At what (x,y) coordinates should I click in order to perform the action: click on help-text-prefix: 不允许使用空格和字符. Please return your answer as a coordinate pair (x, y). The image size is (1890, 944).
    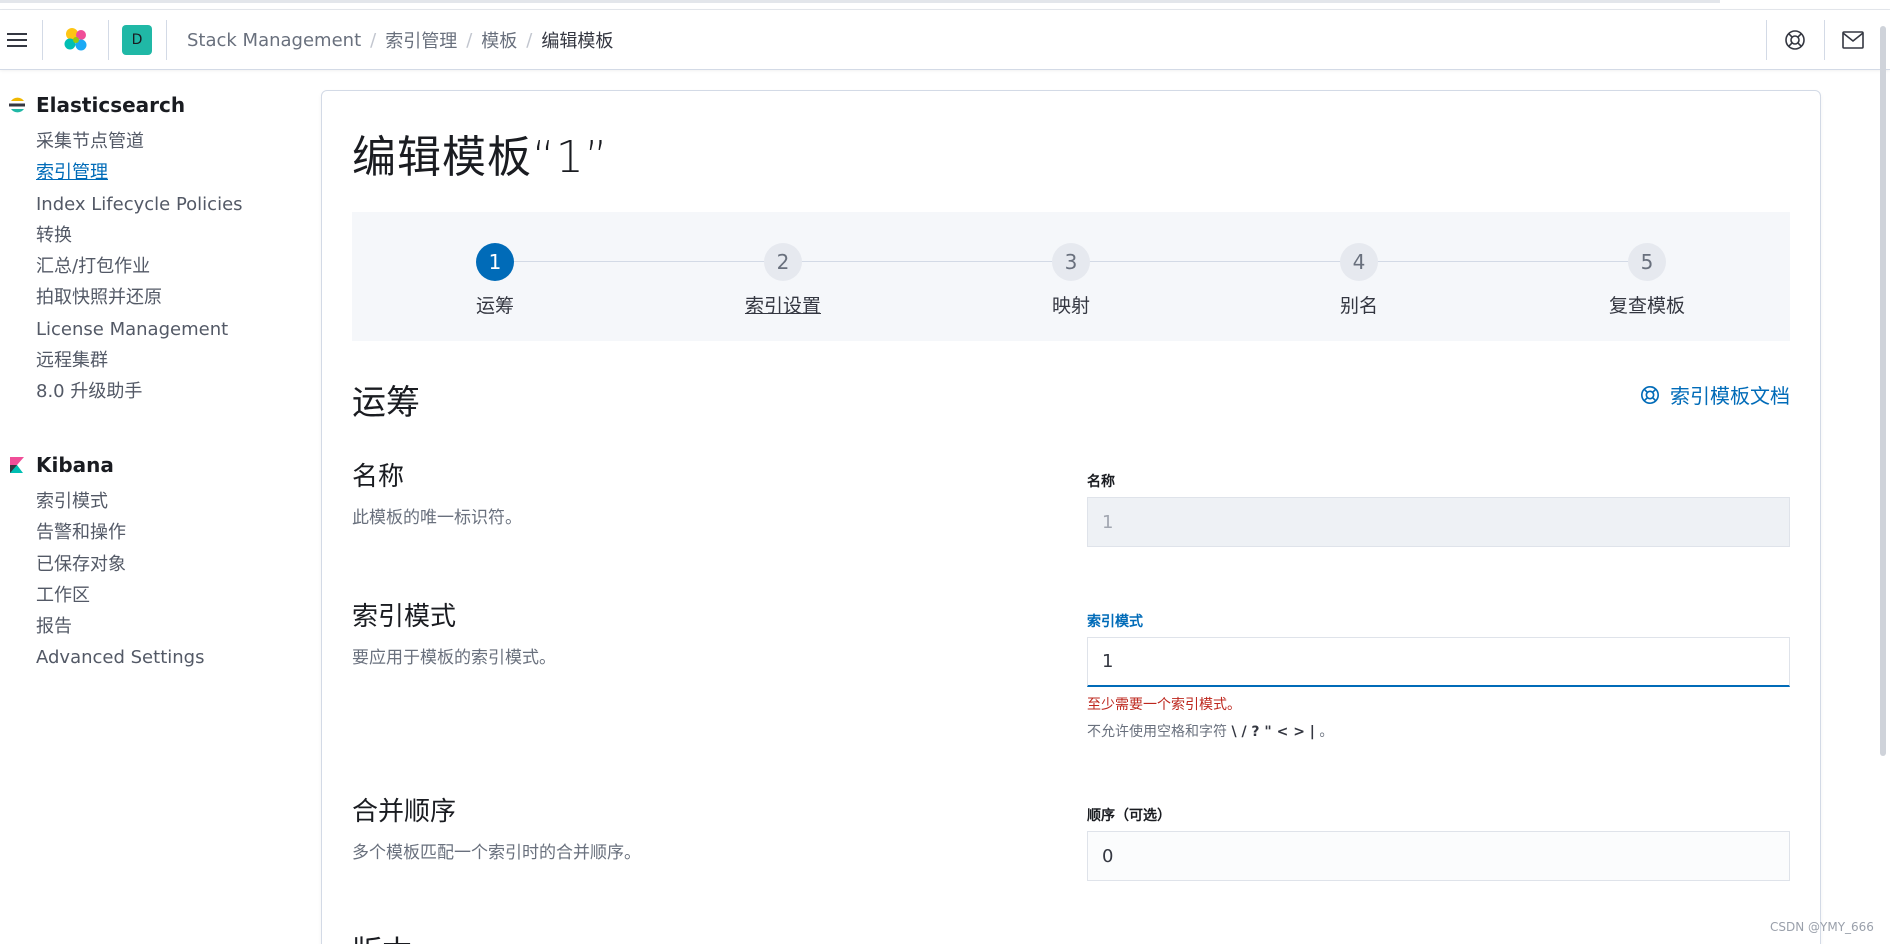
    Looking at the image, I should click on (1157, 732).